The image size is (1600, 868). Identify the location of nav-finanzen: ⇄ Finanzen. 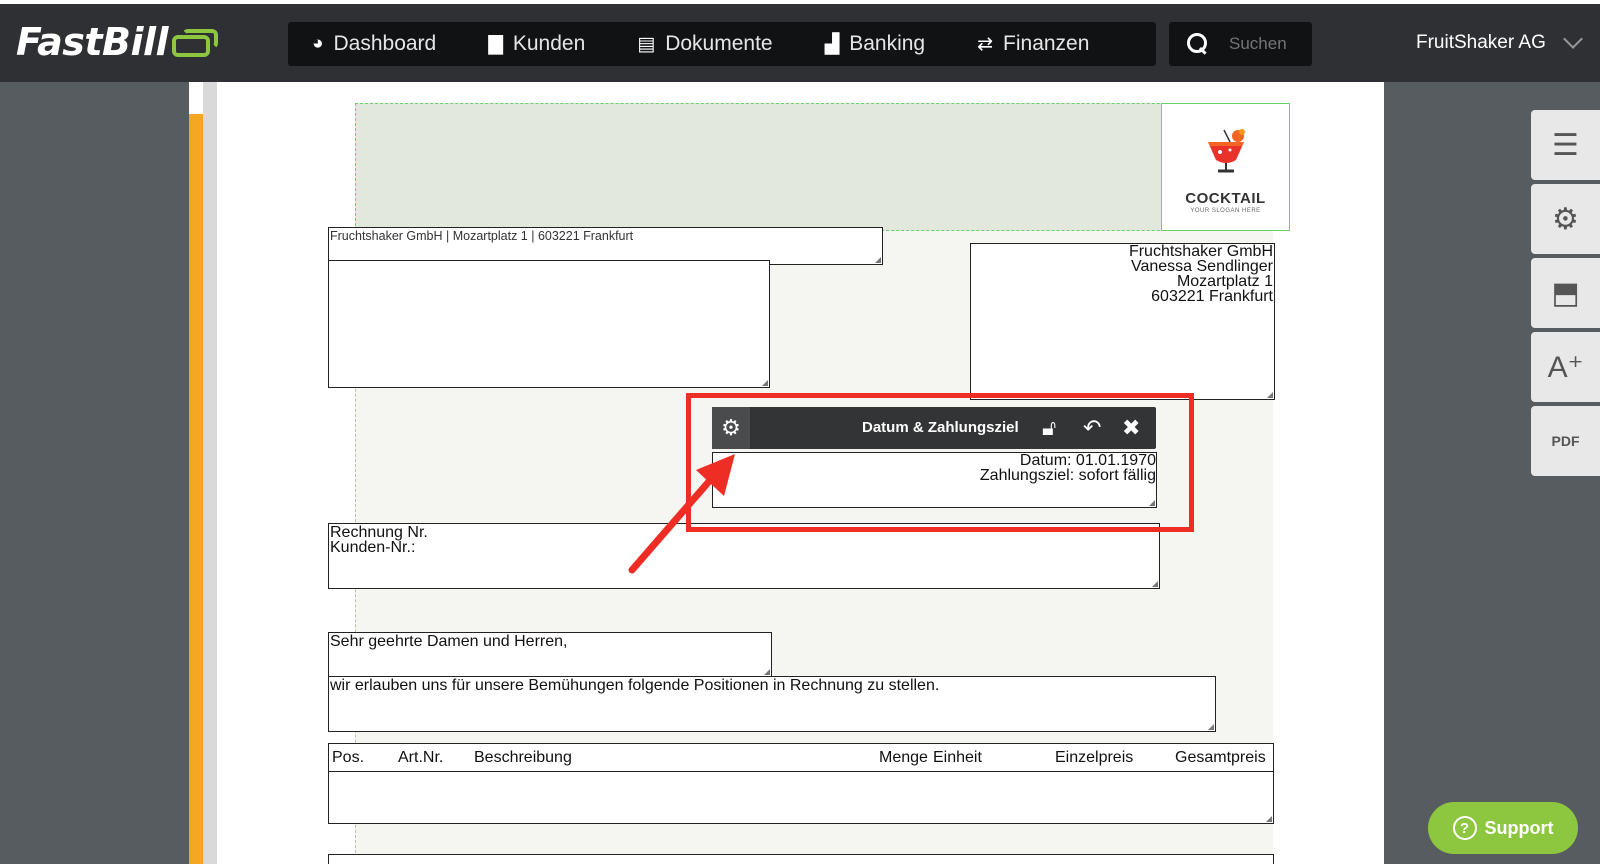
(1033, 44).